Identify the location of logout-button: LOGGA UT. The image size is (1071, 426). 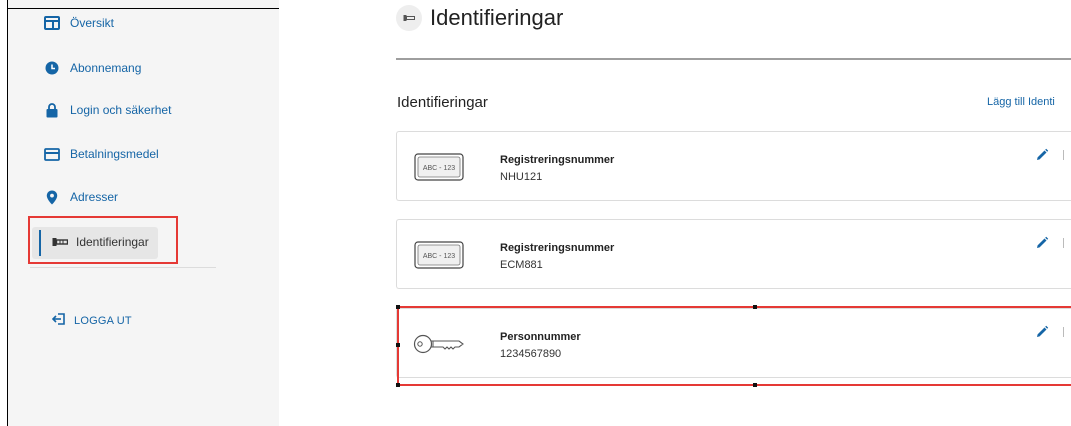
(91, 320).